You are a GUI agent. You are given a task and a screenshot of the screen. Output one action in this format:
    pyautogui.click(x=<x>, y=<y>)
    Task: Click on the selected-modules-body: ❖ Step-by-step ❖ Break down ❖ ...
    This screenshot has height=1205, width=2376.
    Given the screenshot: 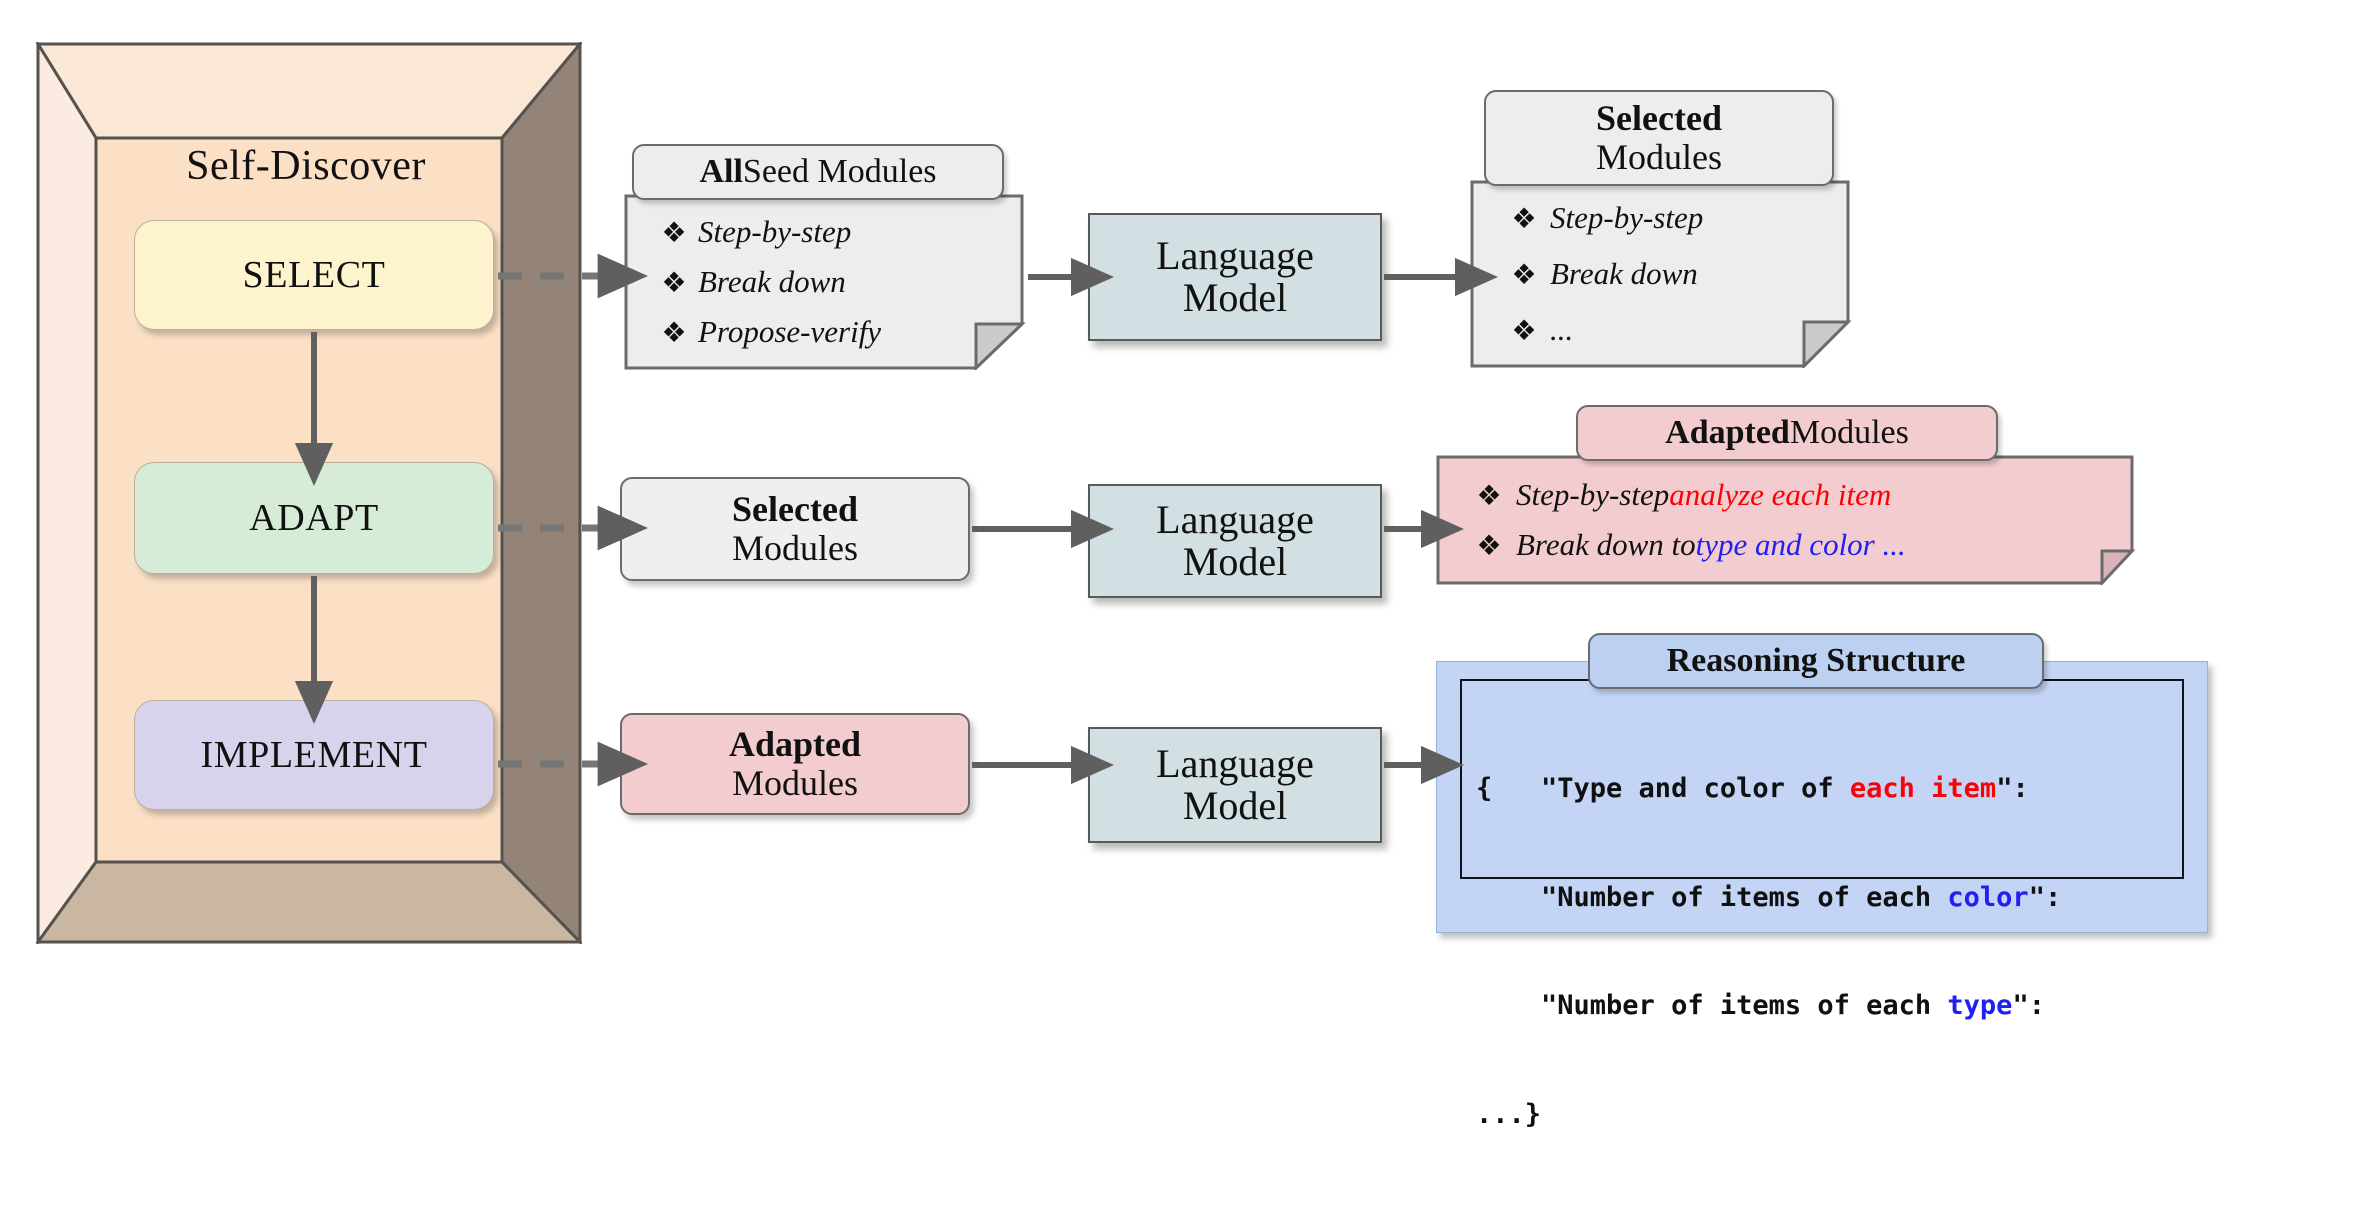 What is the action you would take?
    pyautogui.click(x=1661, y=274)
    